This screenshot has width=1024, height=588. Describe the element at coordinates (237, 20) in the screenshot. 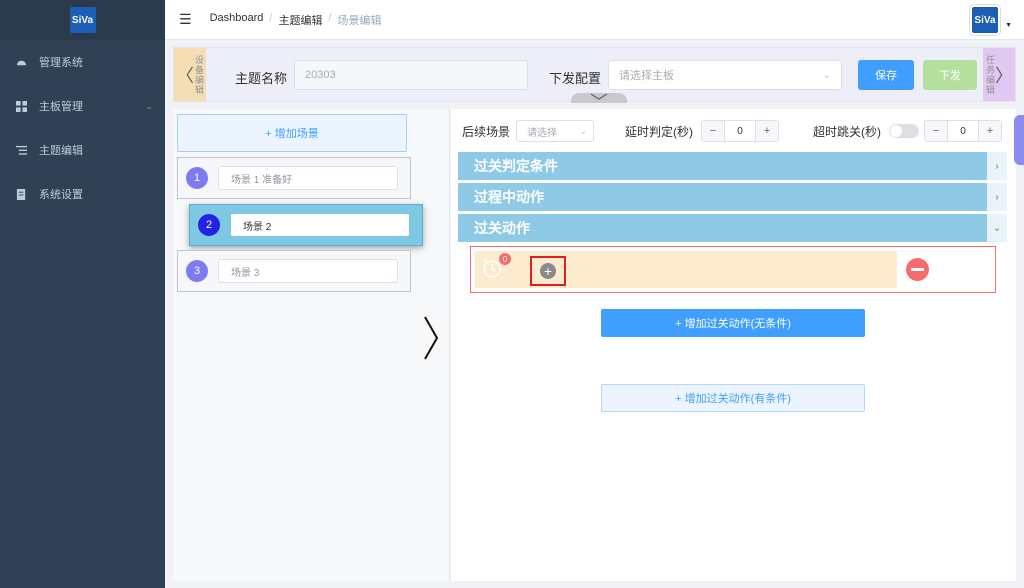

I see `breadcrumb-item-dashboard: Dashboard` at that location.